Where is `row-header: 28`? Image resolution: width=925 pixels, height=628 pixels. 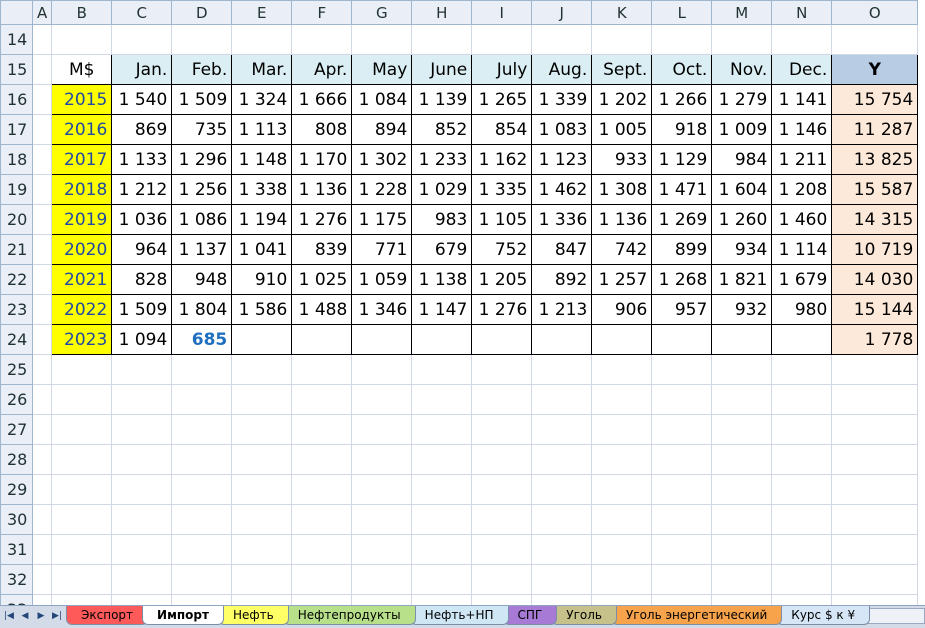
row-header: 28 is located at coordinates (16, 459).